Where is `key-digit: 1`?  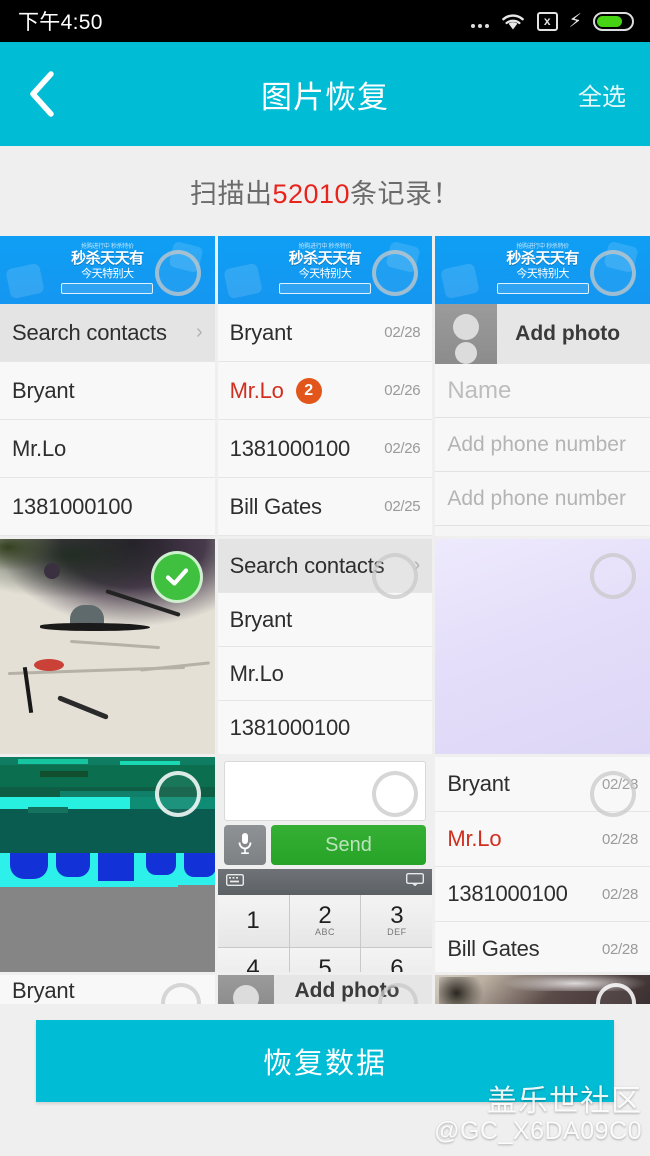 key-digit: 1 is located at coordinates (253, 920).